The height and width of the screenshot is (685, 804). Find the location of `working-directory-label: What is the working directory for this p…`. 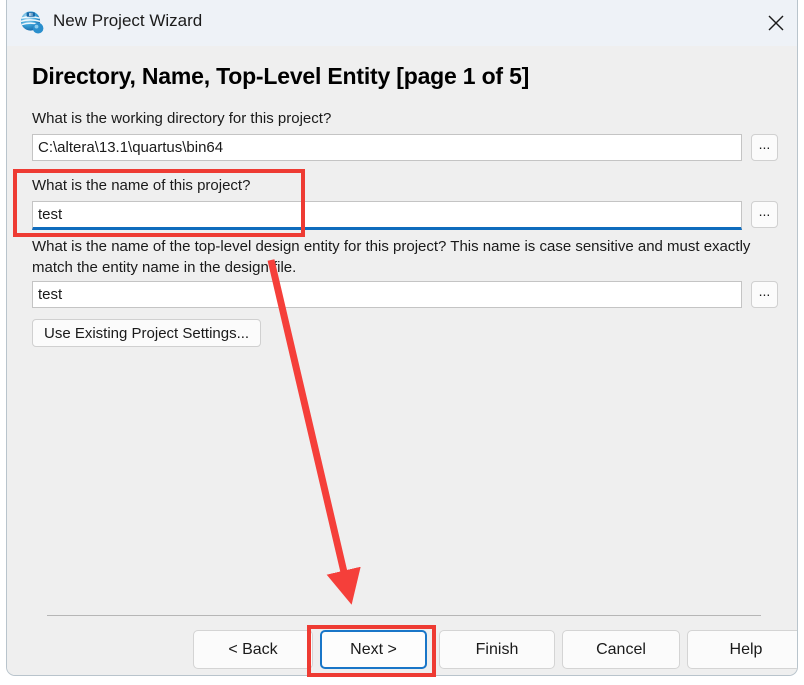

working-directory-label: What is the working directory for this p… is located at coordinates (182, 118).